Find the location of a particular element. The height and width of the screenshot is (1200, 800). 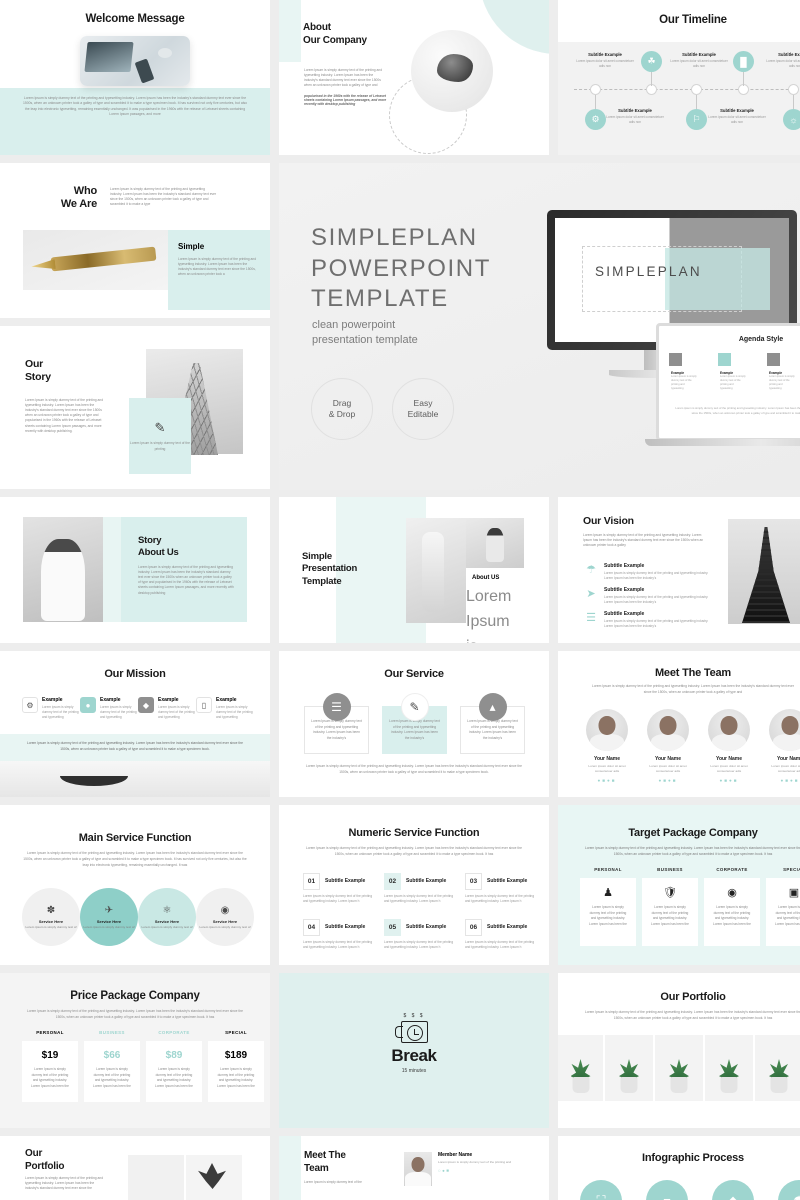

package-category: SPECIAL is located at coordinates (791, 869).